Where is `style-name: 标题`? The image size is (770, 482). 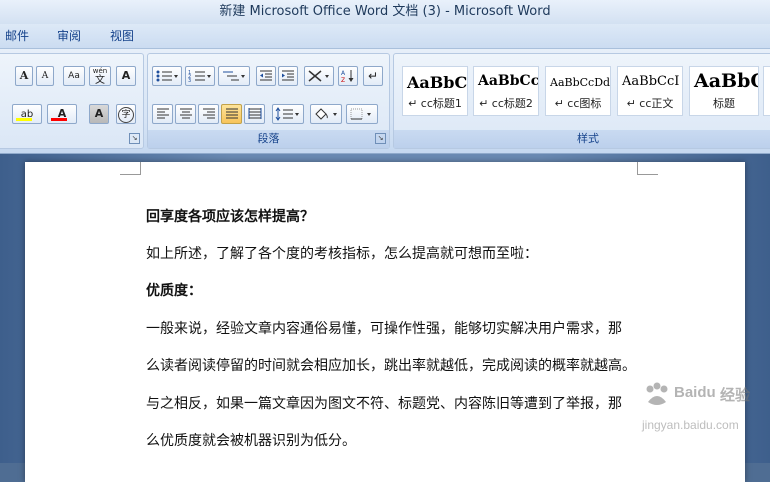
style-name: 标题 is located at coordinates (724, 103).